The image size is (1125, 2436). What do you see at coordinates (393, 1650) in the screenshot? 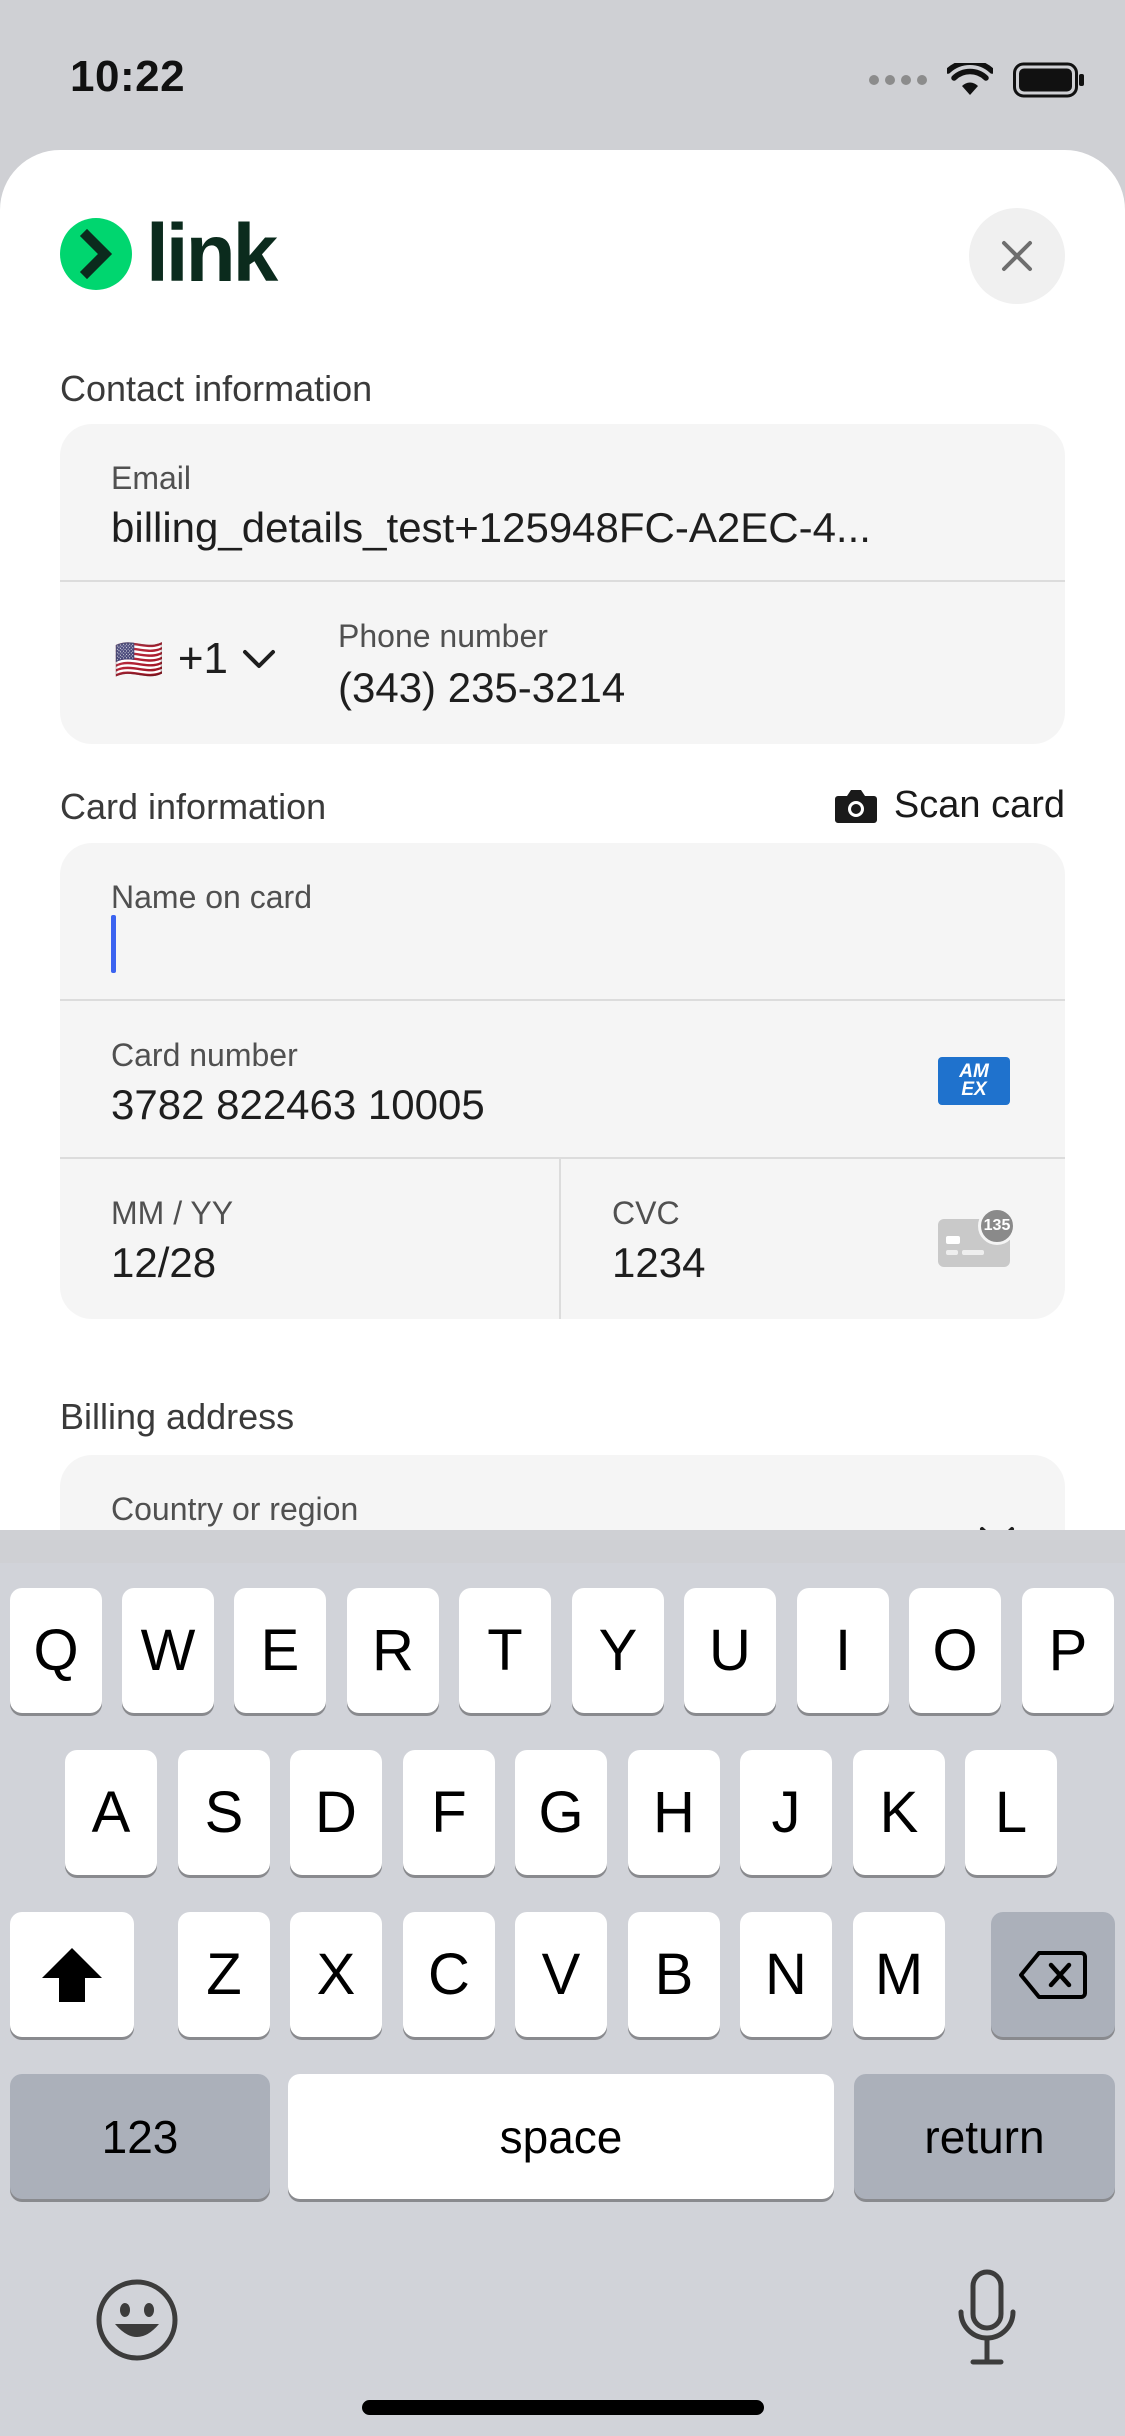
I see `key-r: R` at bounding box center [393, 1650].